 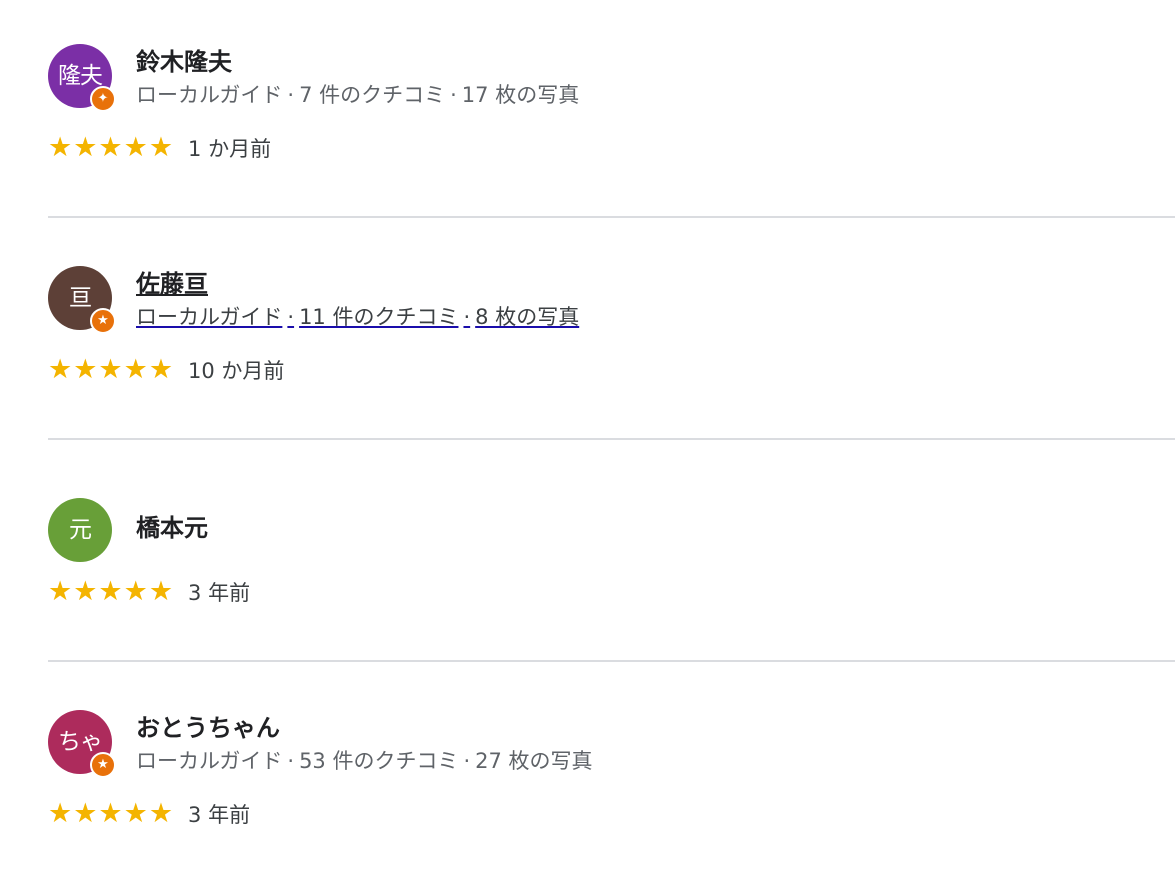 I want to click on reviewer-name: 橋本元, so click(x=172, y=525).